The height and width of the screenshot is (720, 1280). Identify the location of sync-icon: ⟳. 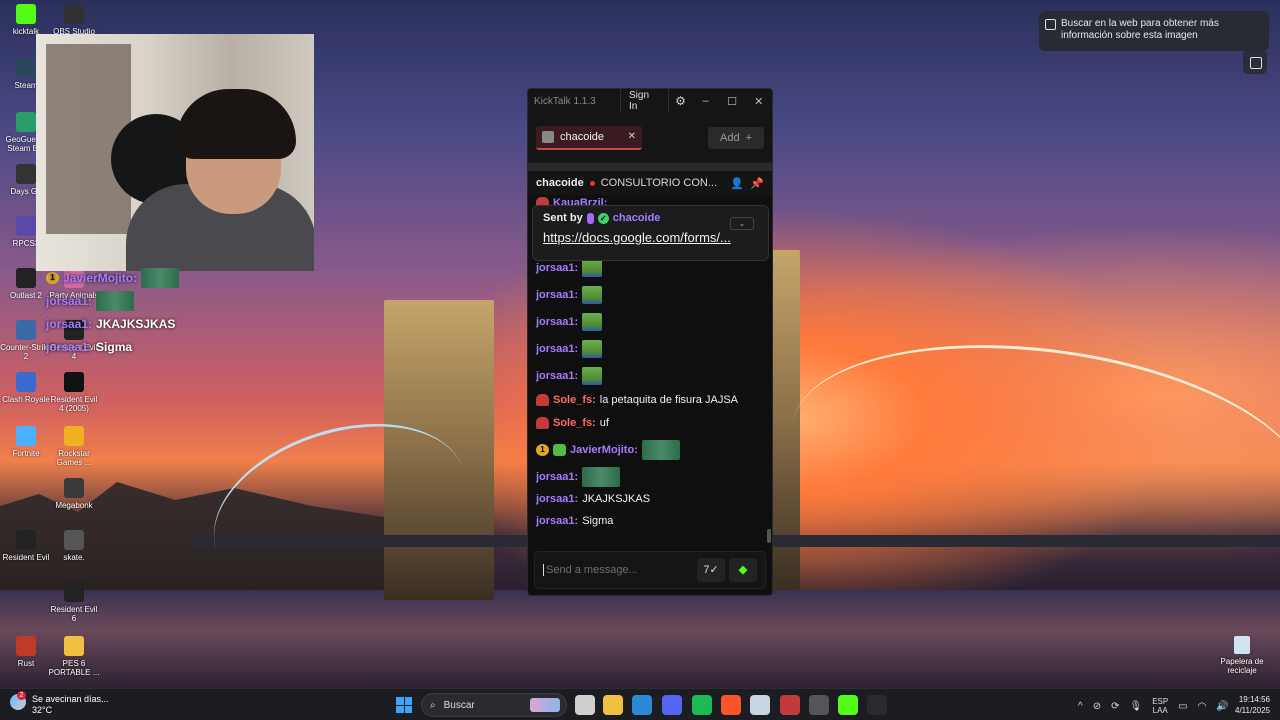
(1115, 706).